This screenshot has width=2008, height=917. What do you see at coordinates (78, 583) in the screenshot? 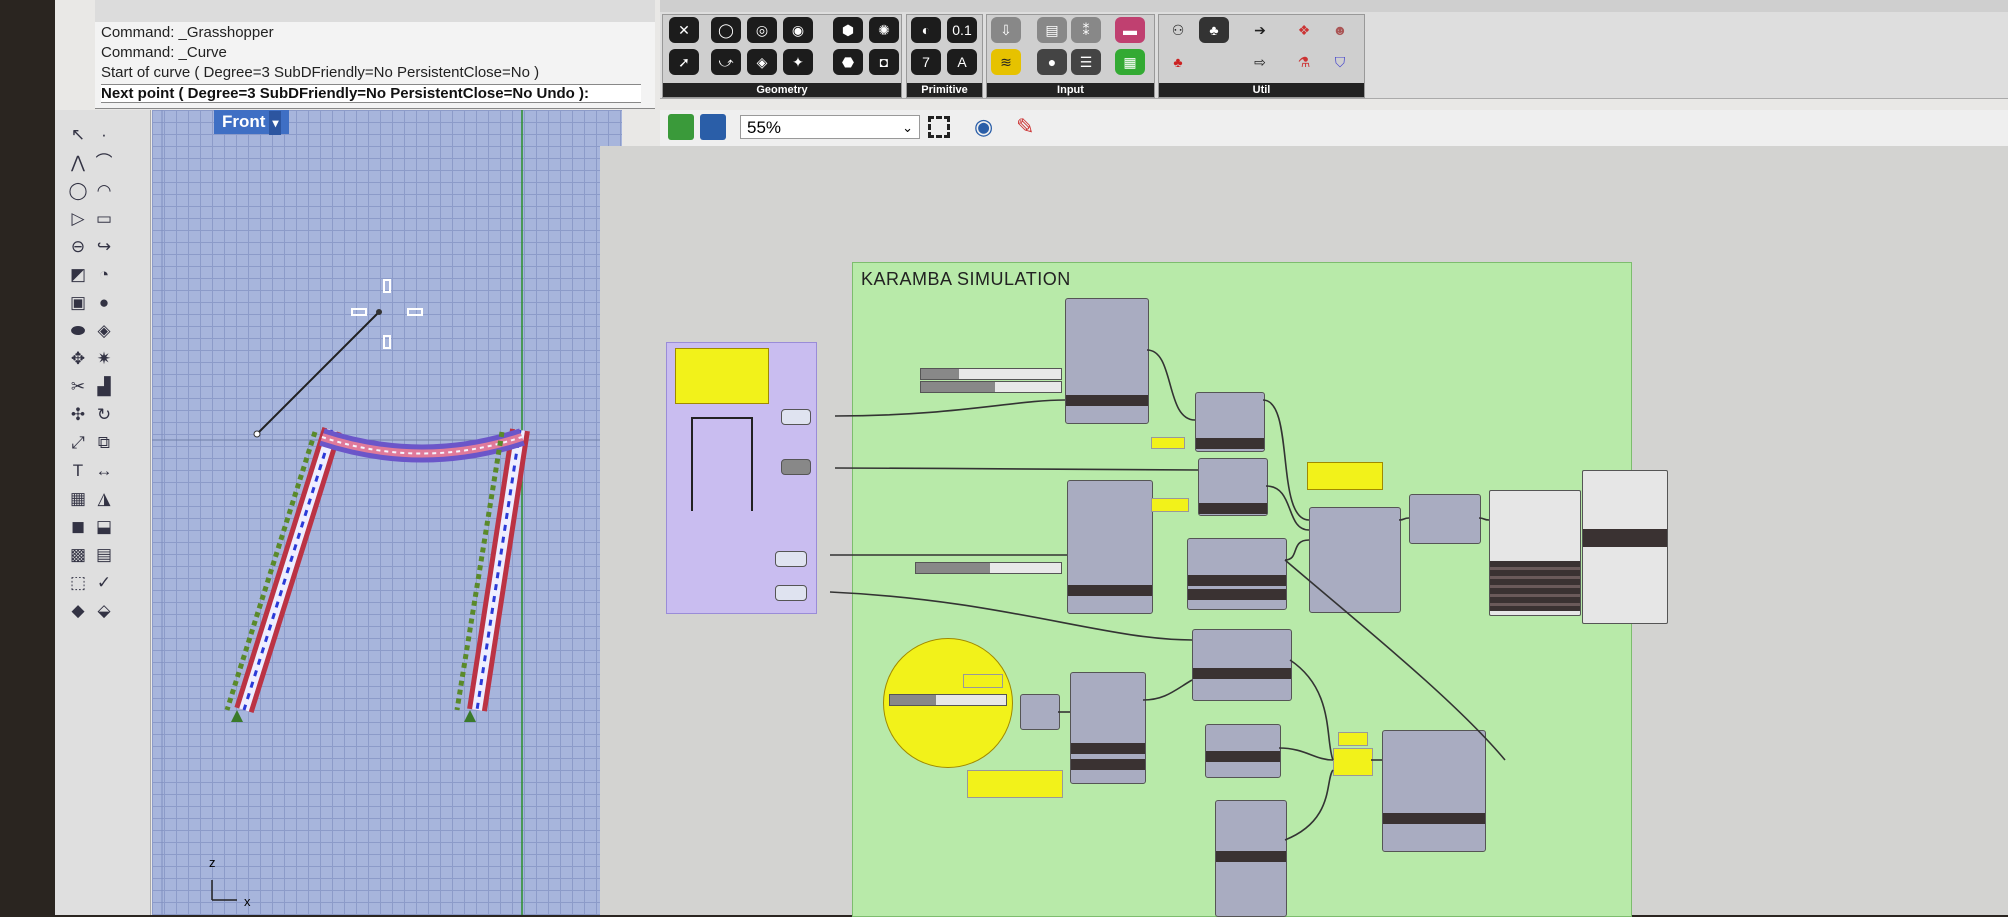
I see `analyze-icon: ⬚` at bounding box center [78, 583].